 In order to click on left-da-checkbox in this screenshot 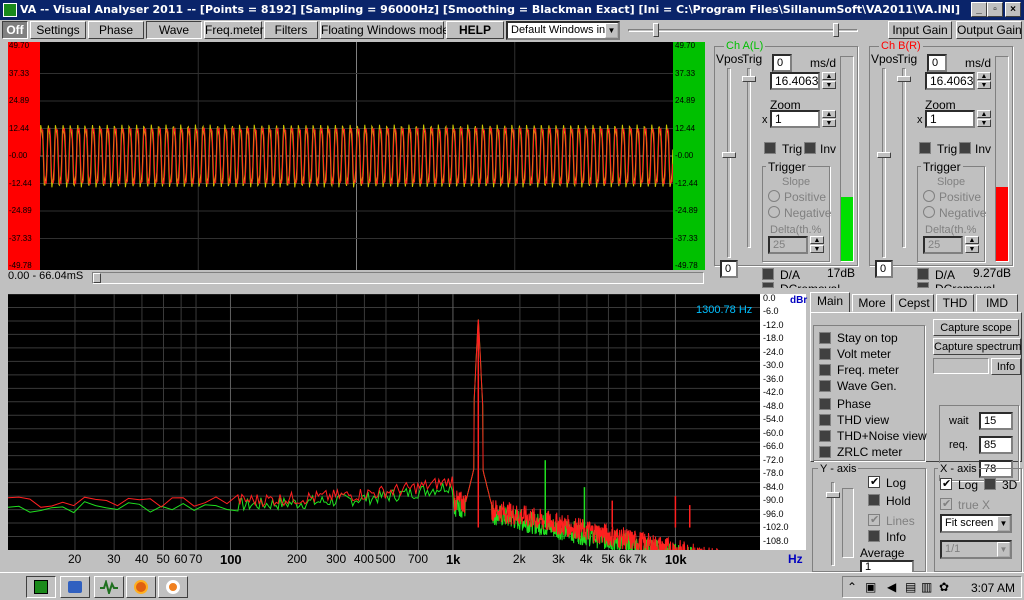, I will do `click(768, 274)`.